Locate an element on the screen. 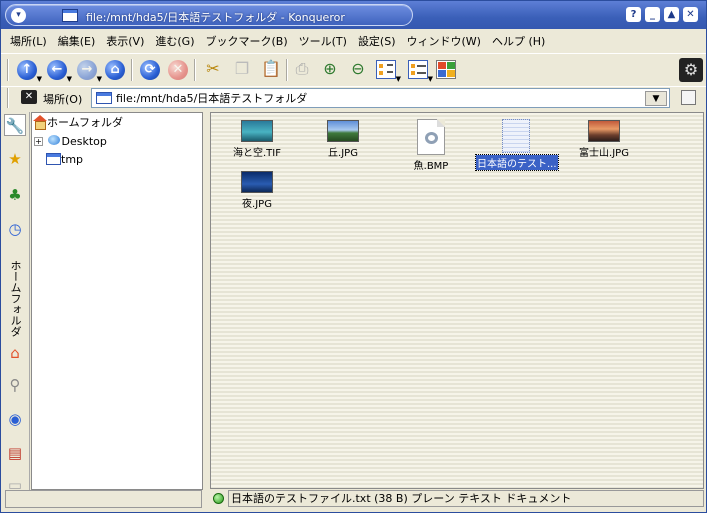 The image size is (707, 513). file-item: 夜.JPG is located at coordinates (257, 190).